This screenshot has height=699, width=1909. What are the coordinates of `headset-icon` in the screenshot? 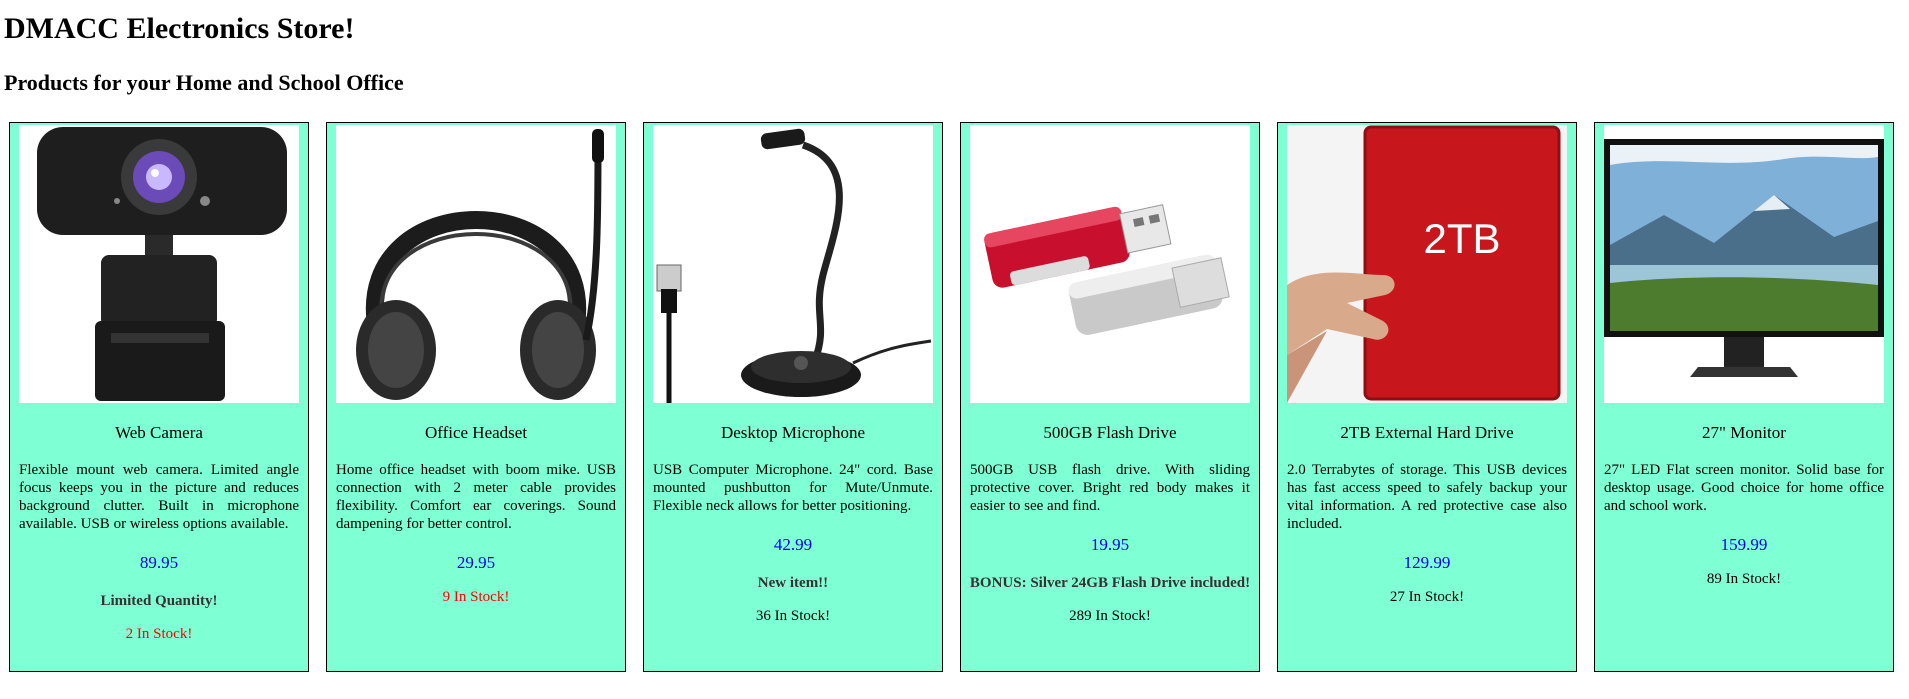 It's located at (480, 264).